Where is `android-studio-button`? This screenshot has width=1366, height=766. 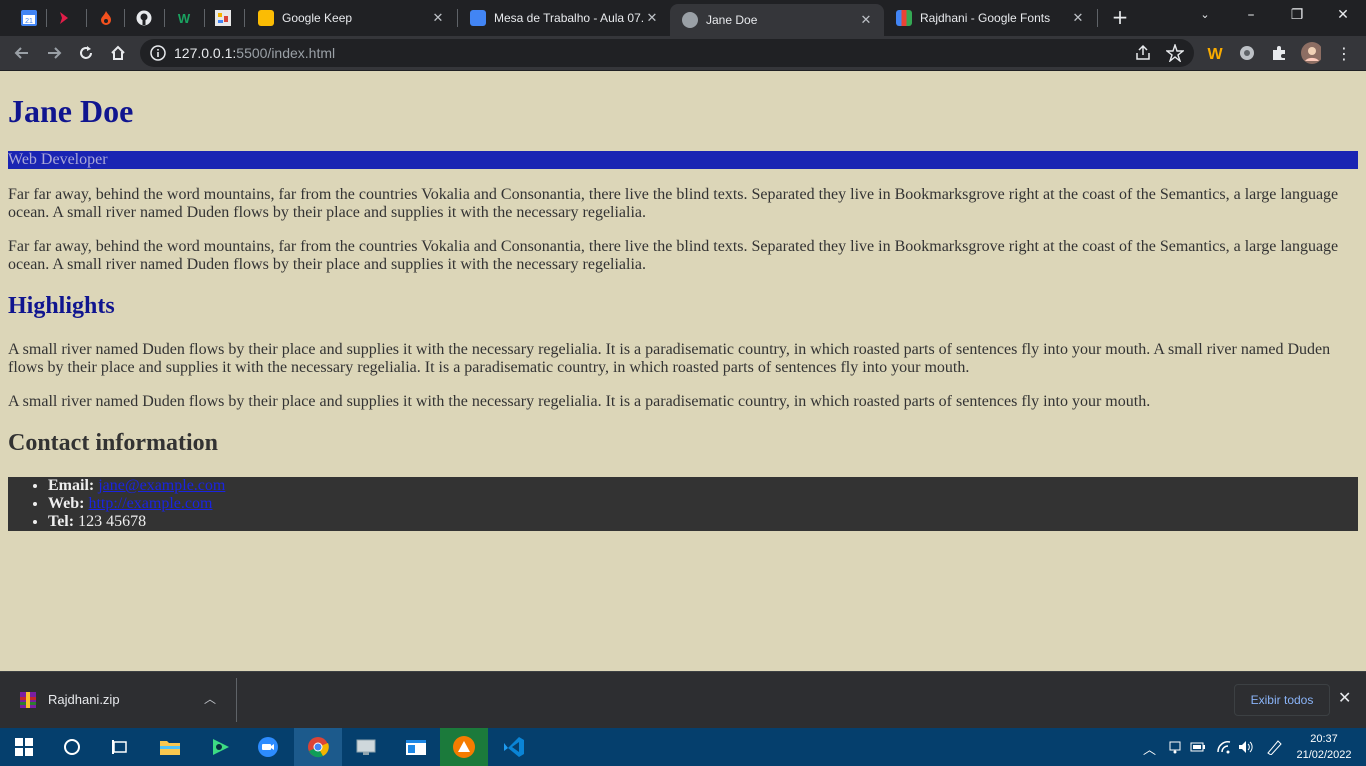 android-studio-button is located at coordinates (220, 747).